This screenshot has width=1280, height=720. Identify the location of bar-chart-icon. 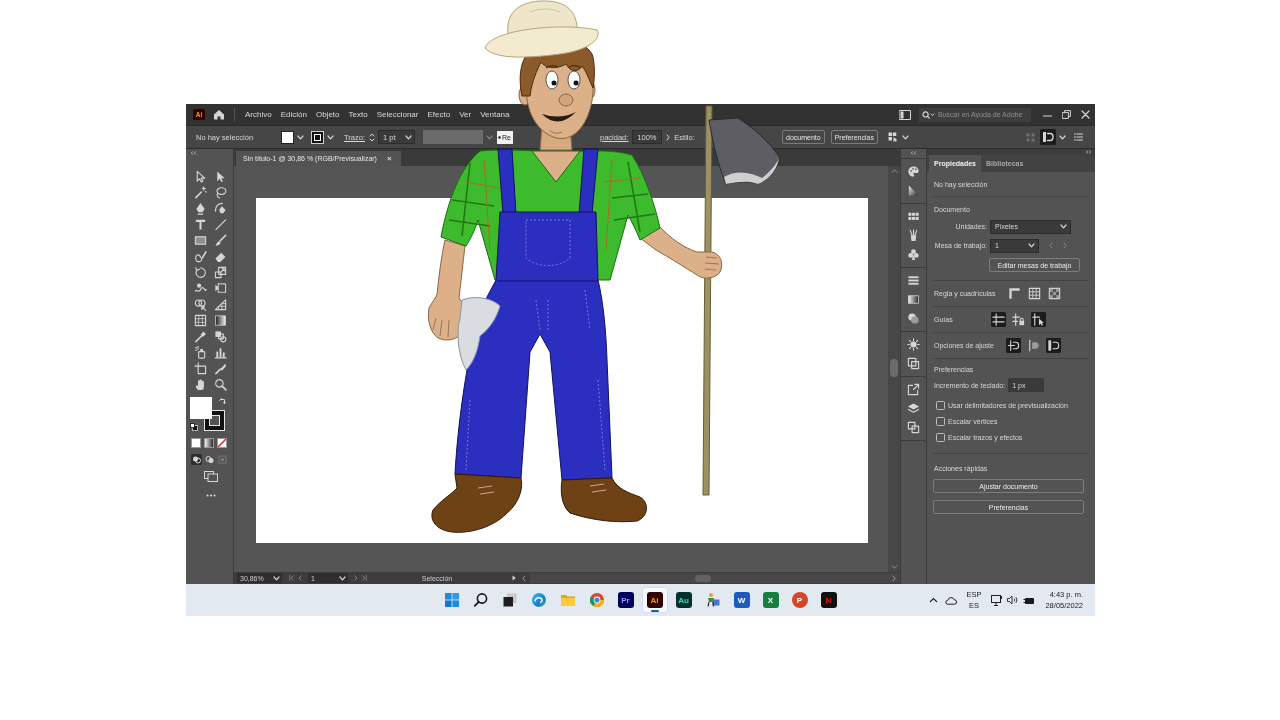
(220, 352).